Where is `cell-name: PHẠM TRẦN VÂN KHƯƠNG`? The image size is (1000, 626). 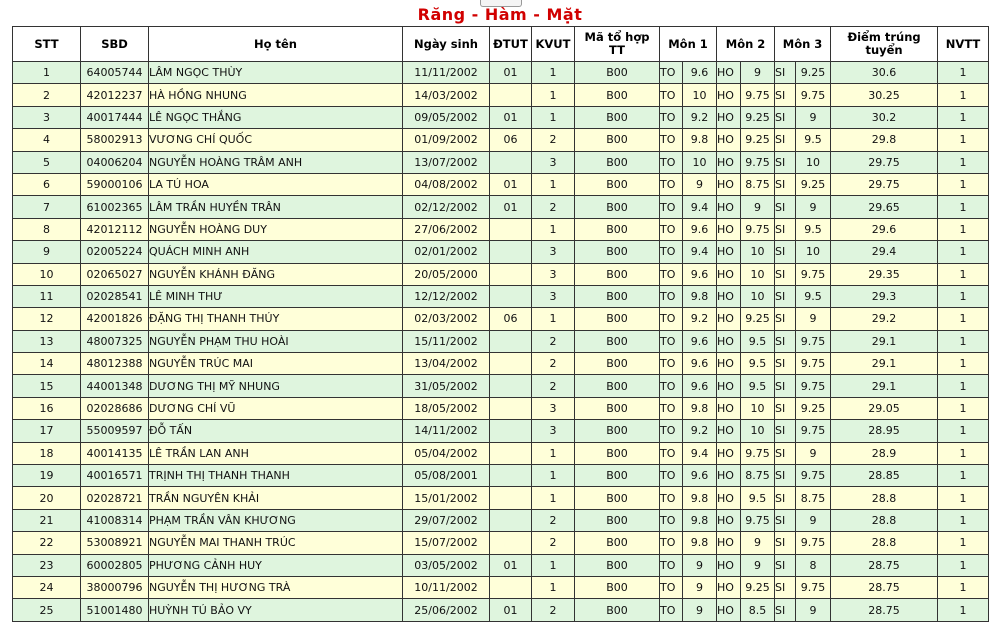 cell-name: PHẠM TRẦN VÂN KHƯƠNG is located at coordinates (275, 520).